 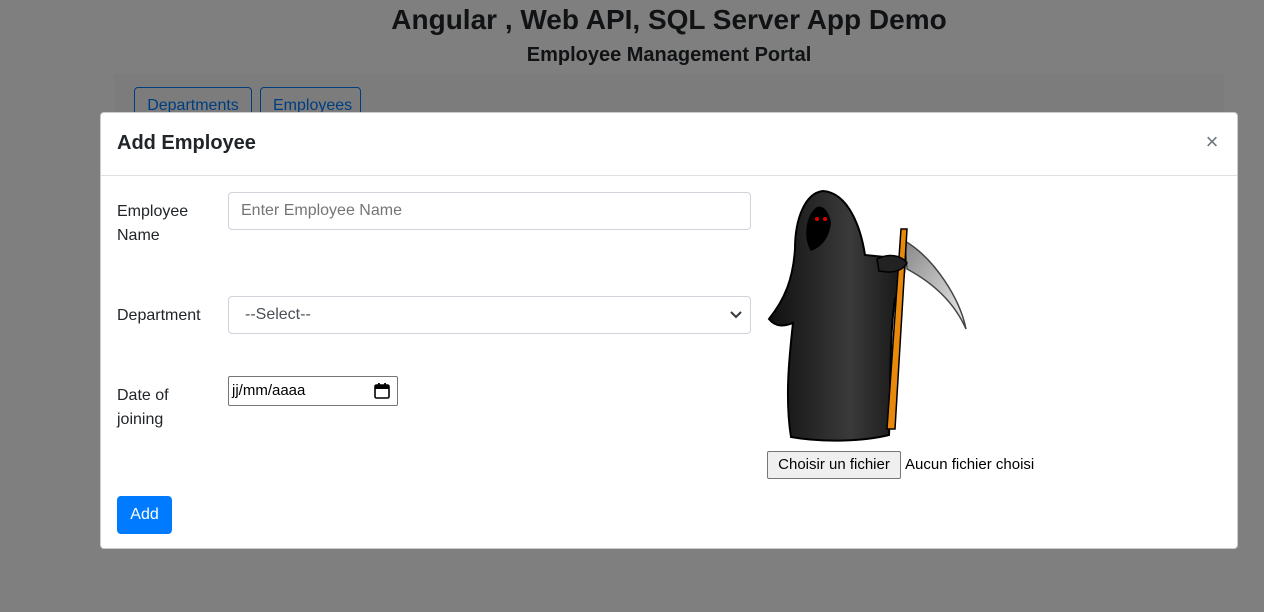 What do you see at coordinates (970, 464) in the screenshot?
I see `file-status-text: Aucun fichier choisi` at bounding box center [970, 464].